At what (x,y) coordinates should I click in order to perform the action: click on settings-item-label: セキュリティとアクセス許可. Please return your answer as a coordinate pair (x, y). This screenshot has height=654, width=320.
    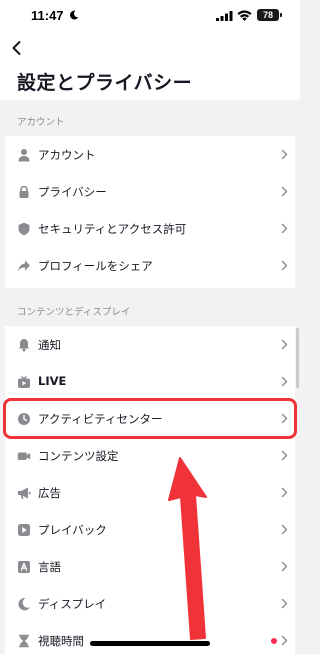
    Looking at the image, I should click on (112, 229).